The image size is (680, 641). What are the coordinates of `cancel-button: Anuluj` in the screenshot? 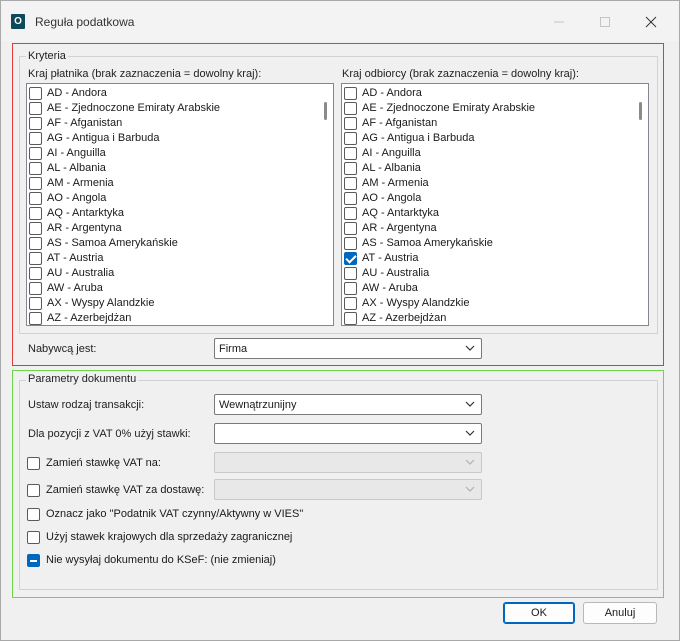 It's located at (620, 613).